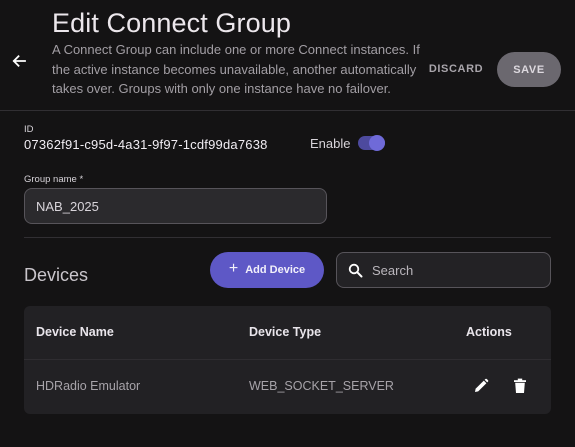 This screenshot has width=575, height=447. Describe the element at coordinates (56, 275) in the screenshot. I see `devices-title: Devices` at that location.